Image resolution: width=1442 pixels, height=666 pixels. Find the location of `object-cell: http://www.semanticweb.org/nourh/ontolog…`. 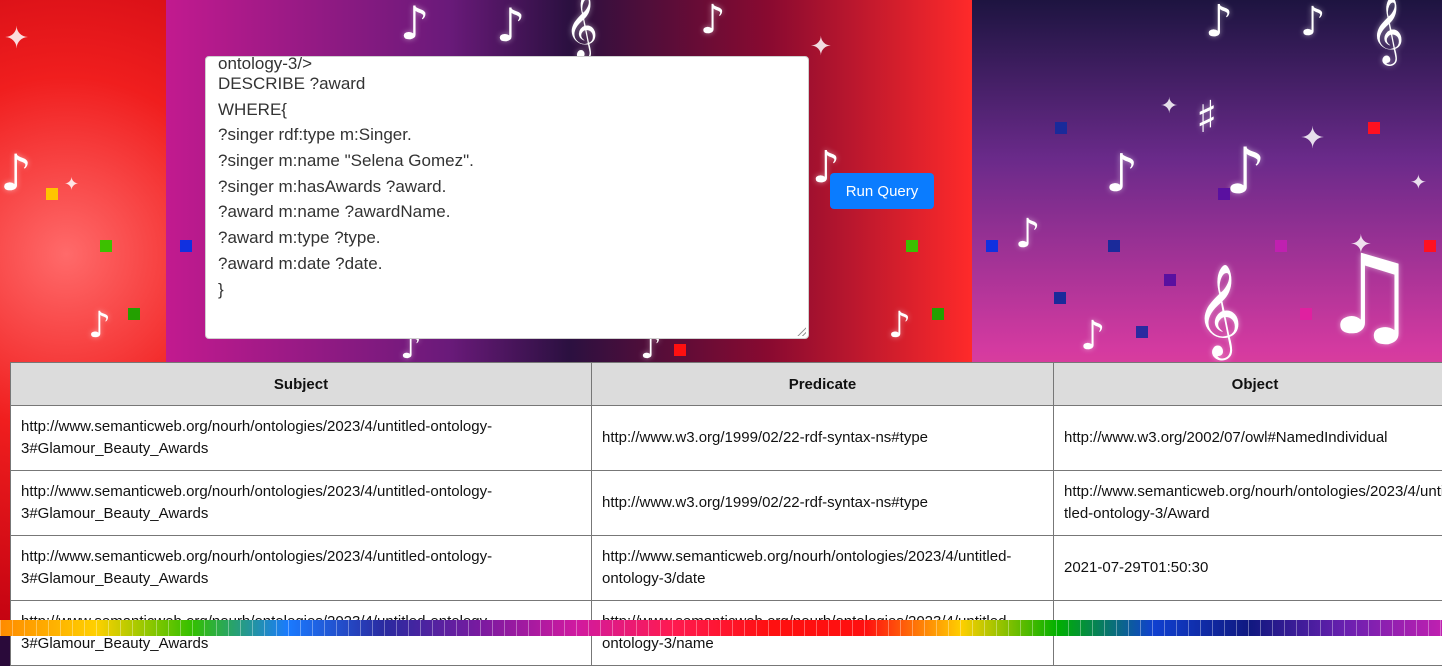

object-cell: http://www.semanticweb.org/nourh/ontolog… is located at coordinates (1248, 503).